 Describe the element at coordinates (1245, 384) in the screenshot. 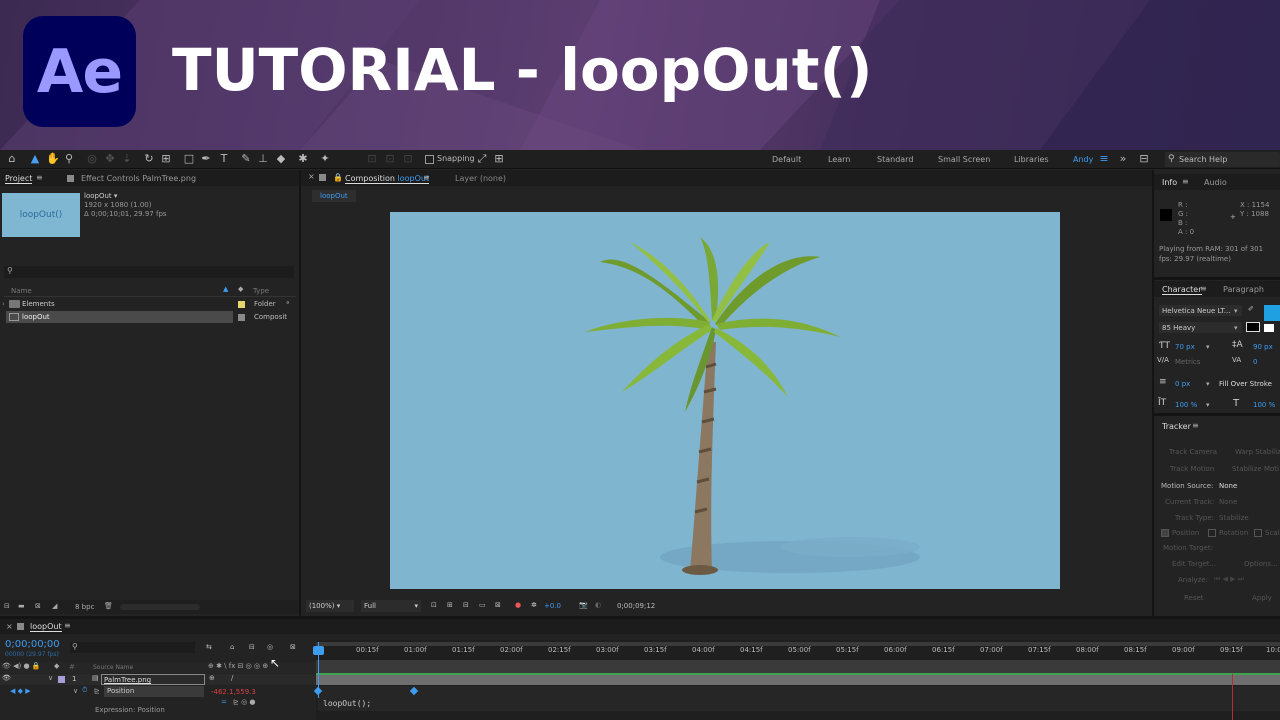

I see `stroke-type-dropdown: Fill Over Stroke` at that location.